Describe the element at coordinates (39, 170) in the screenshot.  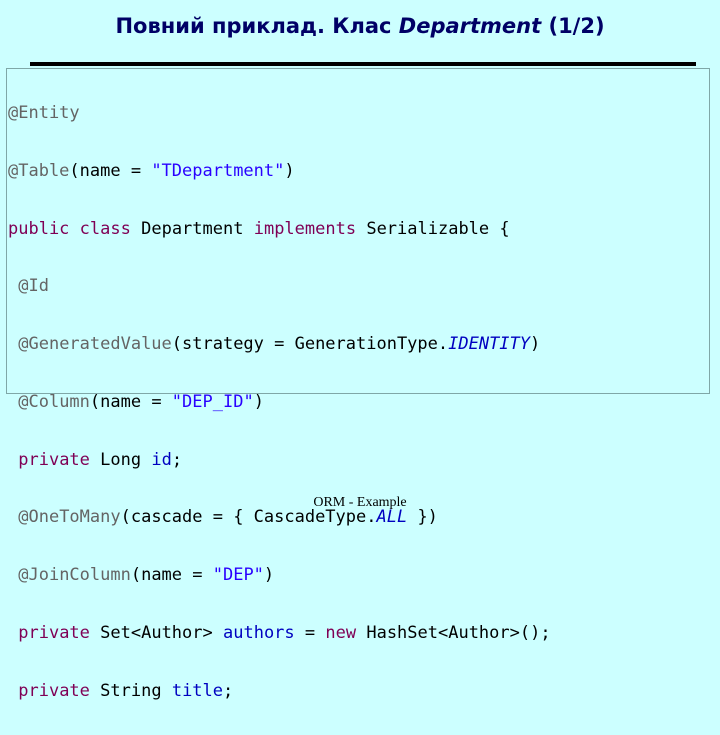
I see `code-token: @Table` at that location.